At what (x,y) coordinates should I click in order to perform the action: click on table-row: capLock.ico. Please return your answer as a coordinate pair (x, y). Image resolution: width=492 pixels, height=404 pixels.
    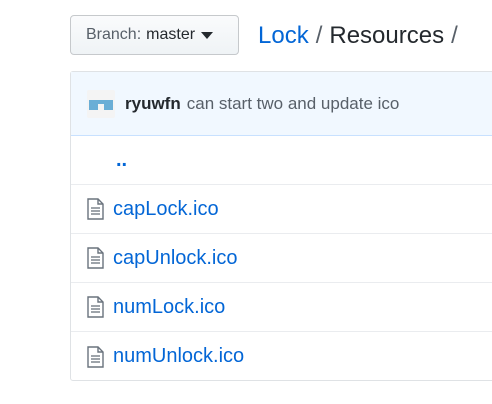
    Looking at the image, I should click on (281, 209).